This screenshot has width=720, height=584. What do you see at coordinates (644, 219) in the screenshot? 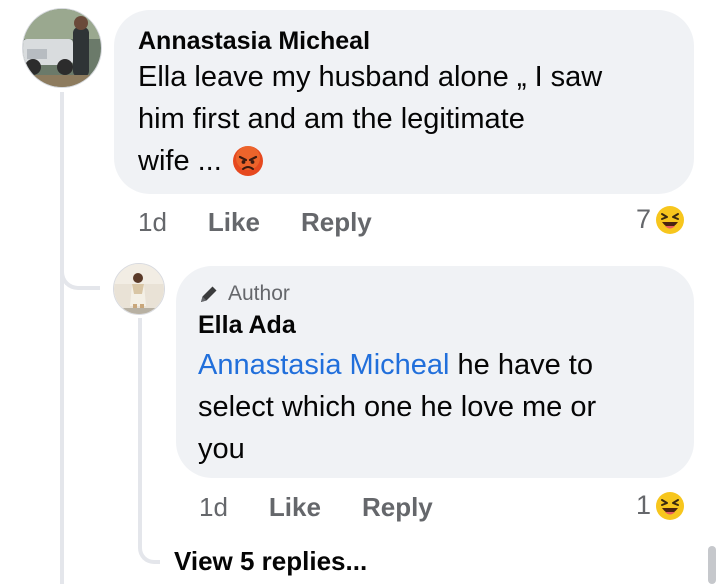
I see `reaction-count: 7` at bounding box center [644, 219].